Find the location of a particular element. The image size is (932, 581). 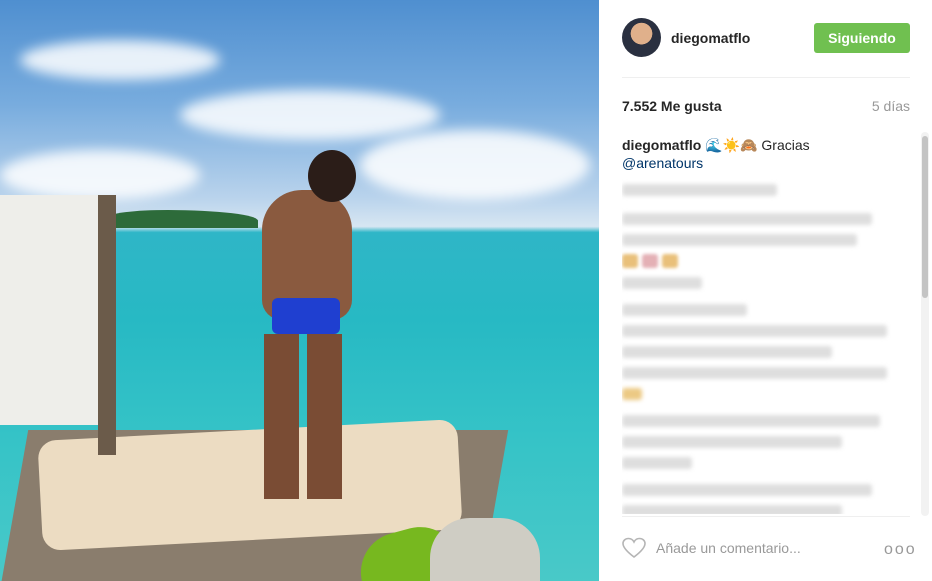

person-legs is located at coordinates (303, 416).